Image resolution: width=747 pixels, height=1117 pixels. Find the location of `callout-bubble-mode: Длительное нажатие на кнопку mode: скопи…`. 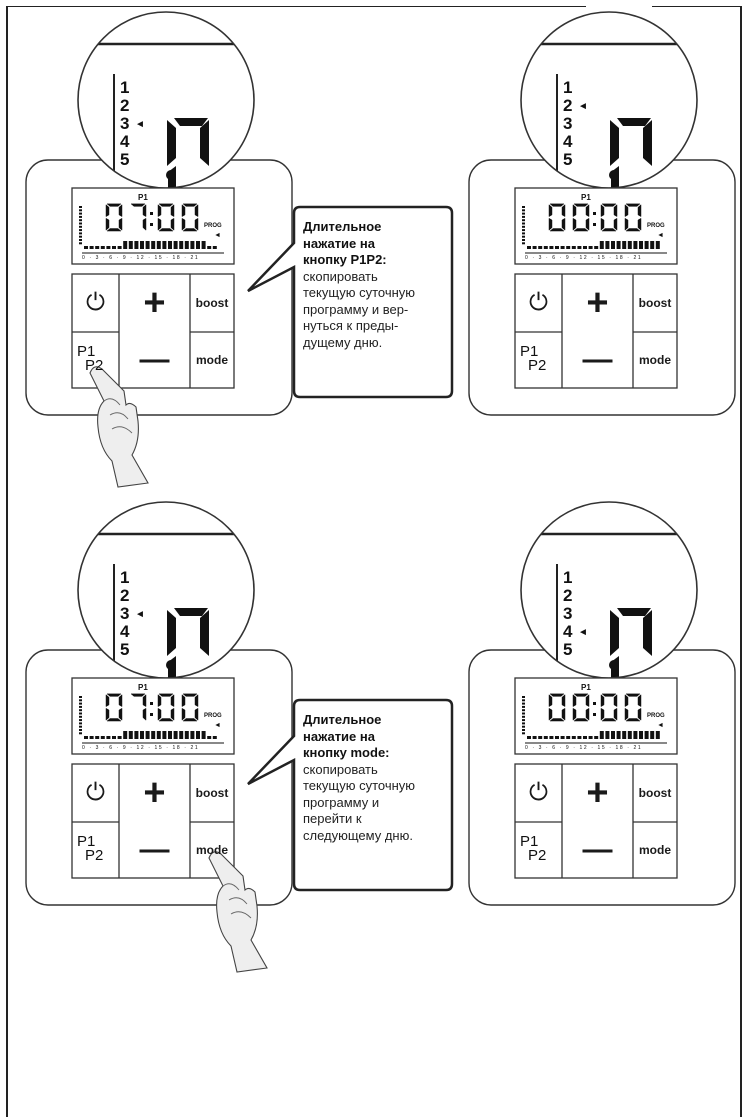

callout-bubble-mode: Длительное нажатие на кнопку mode: скопи… is located at coordinates (351, 798).